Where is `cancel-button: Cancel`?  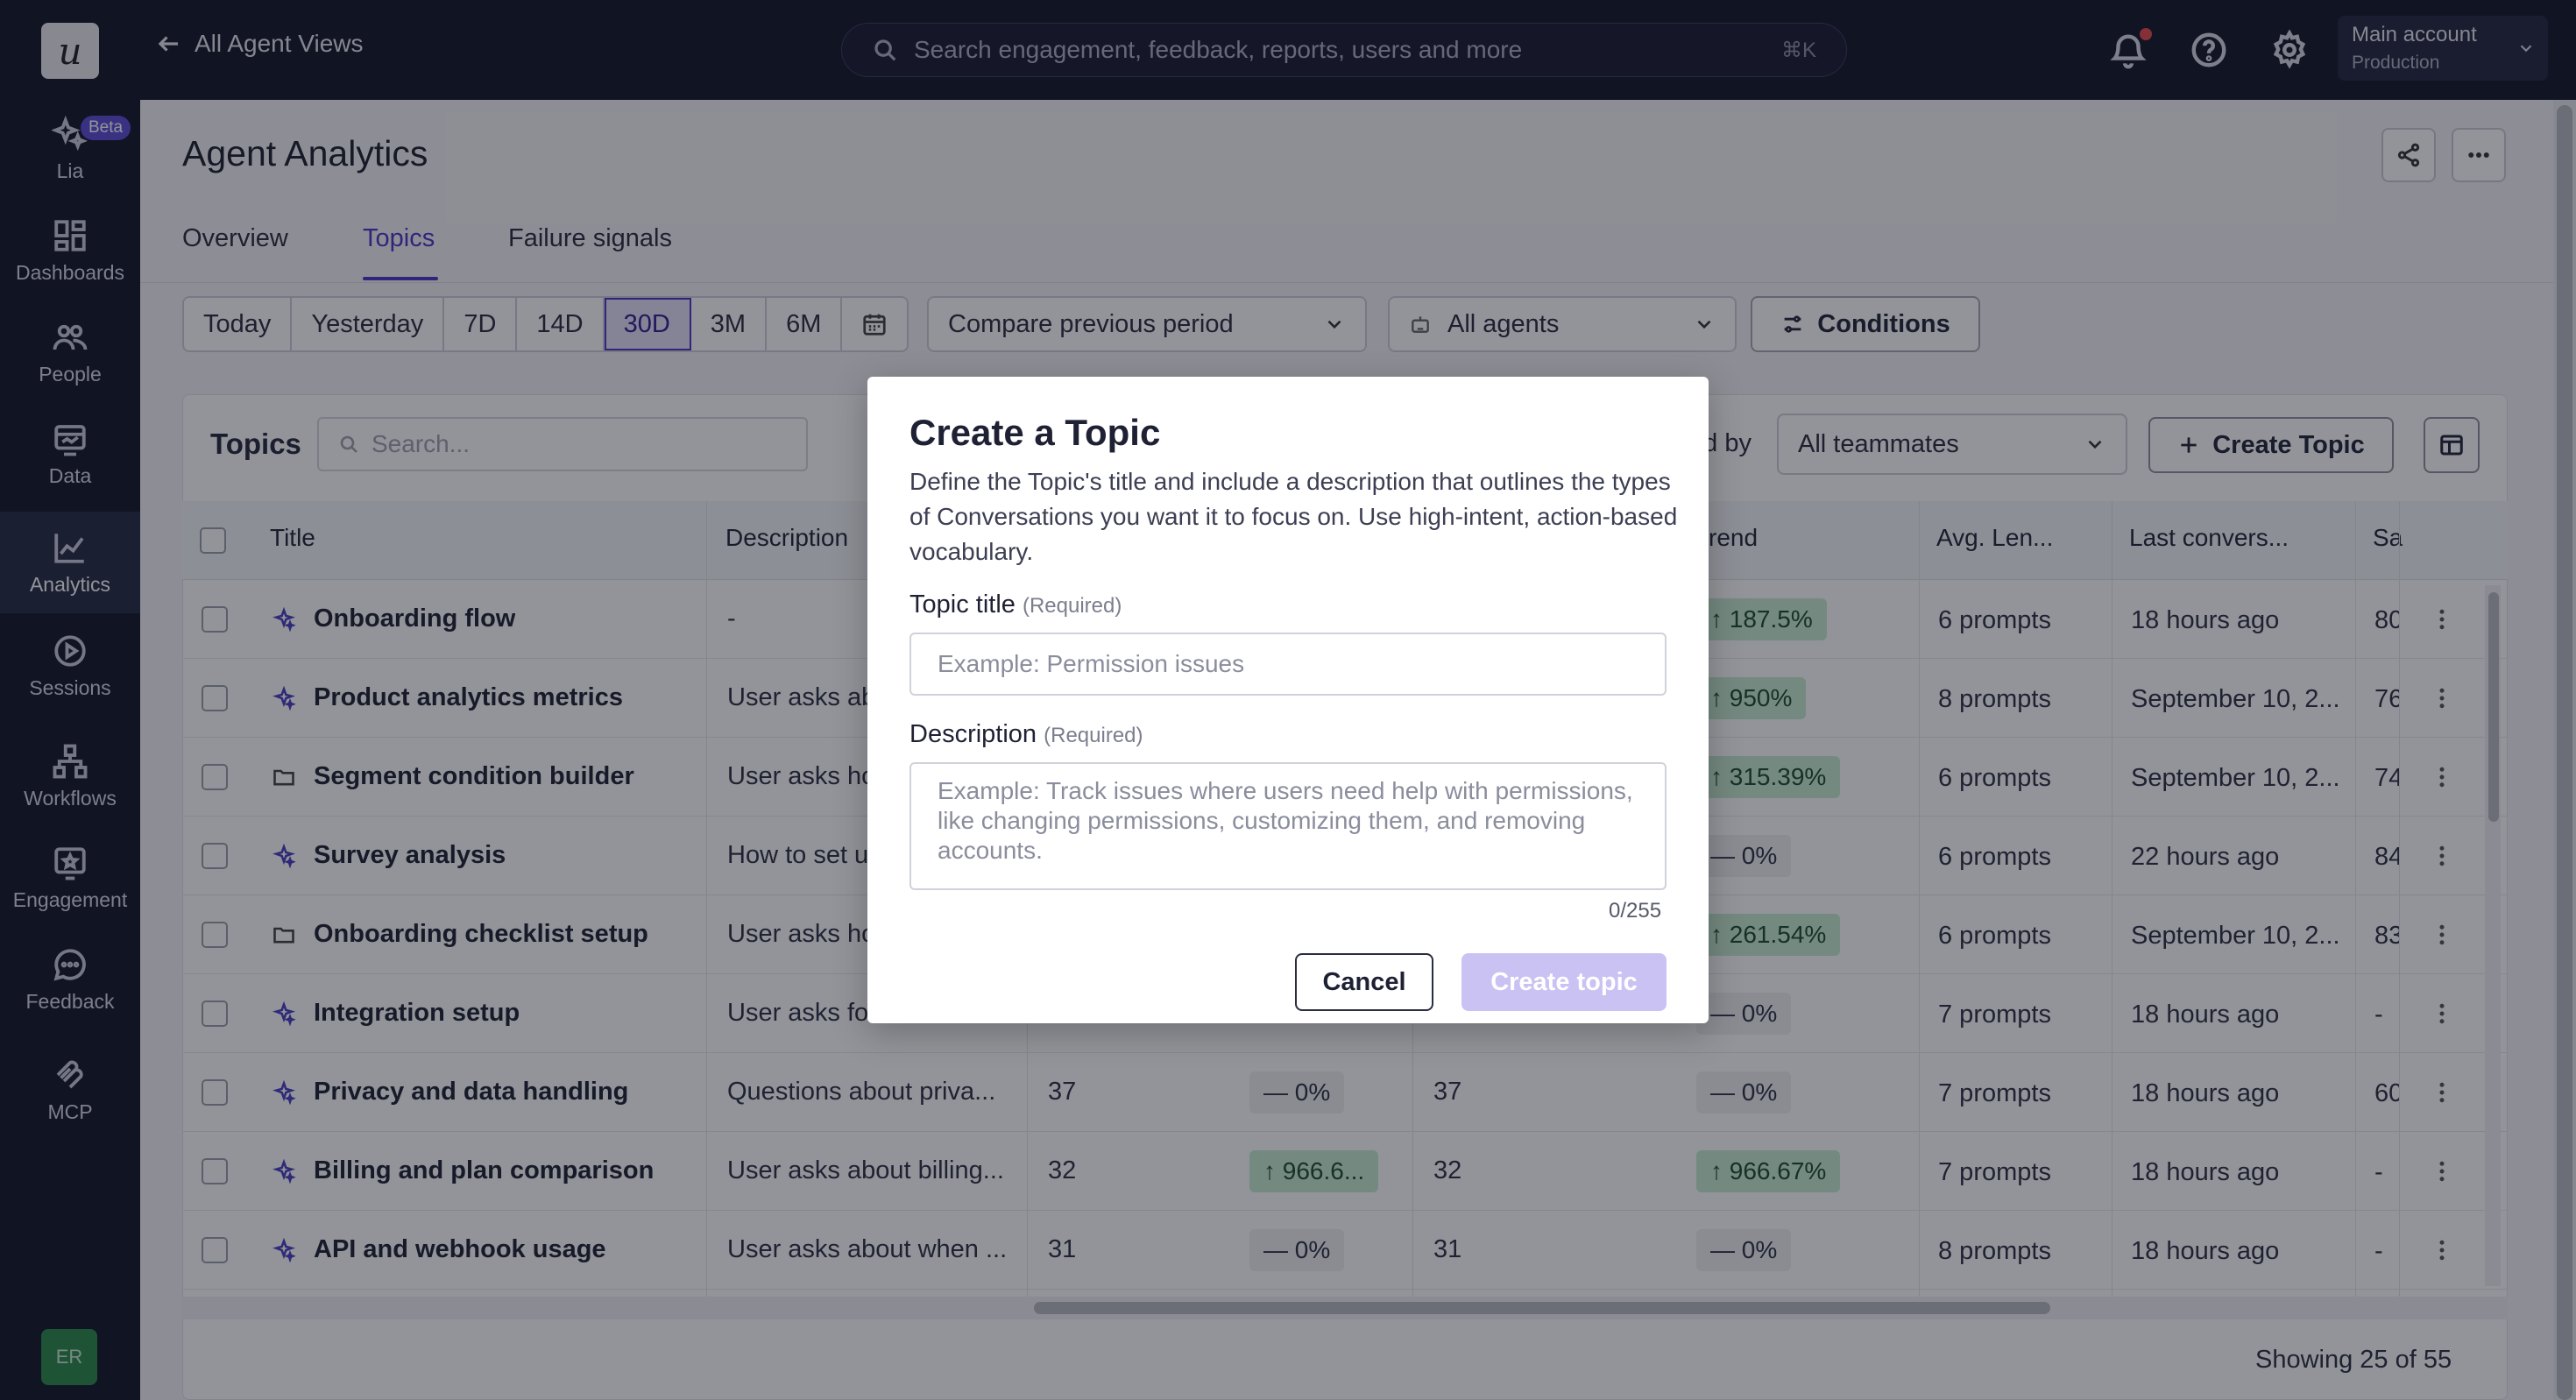 cancel-button: Cancel is located at coordinates (1364, 982).